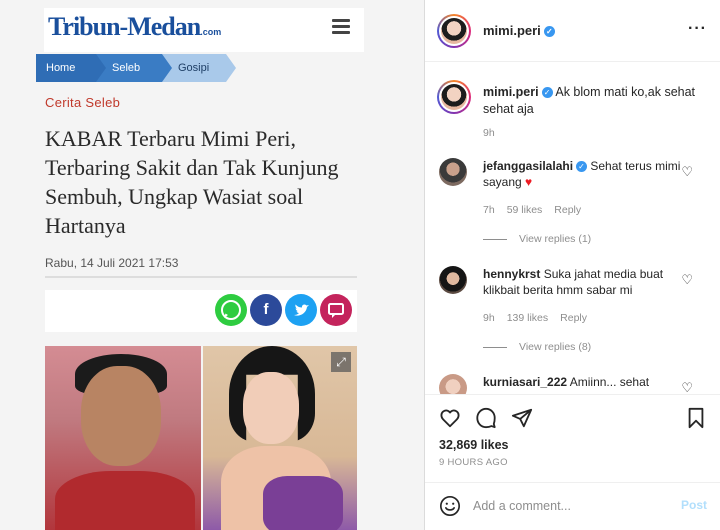 This screenshot has height=530, width=720. Describe the element at coordinates (489, 318) in the screenshot. I see `comment-time: 9h` at that location.